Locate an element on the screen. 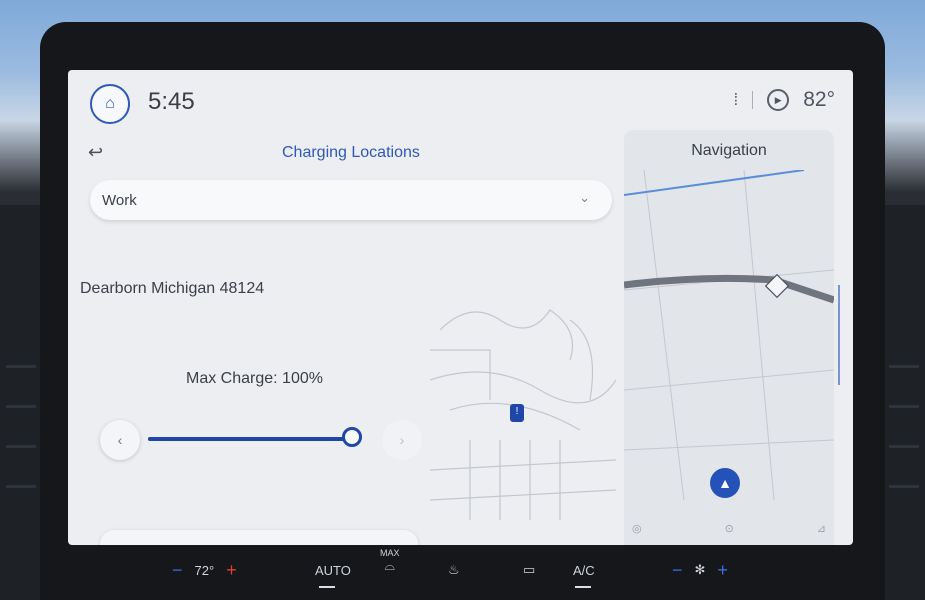 The width and height of the screenshot is (925, 600). auto-climate-button: AUTO is located at coordinates (333, 570).